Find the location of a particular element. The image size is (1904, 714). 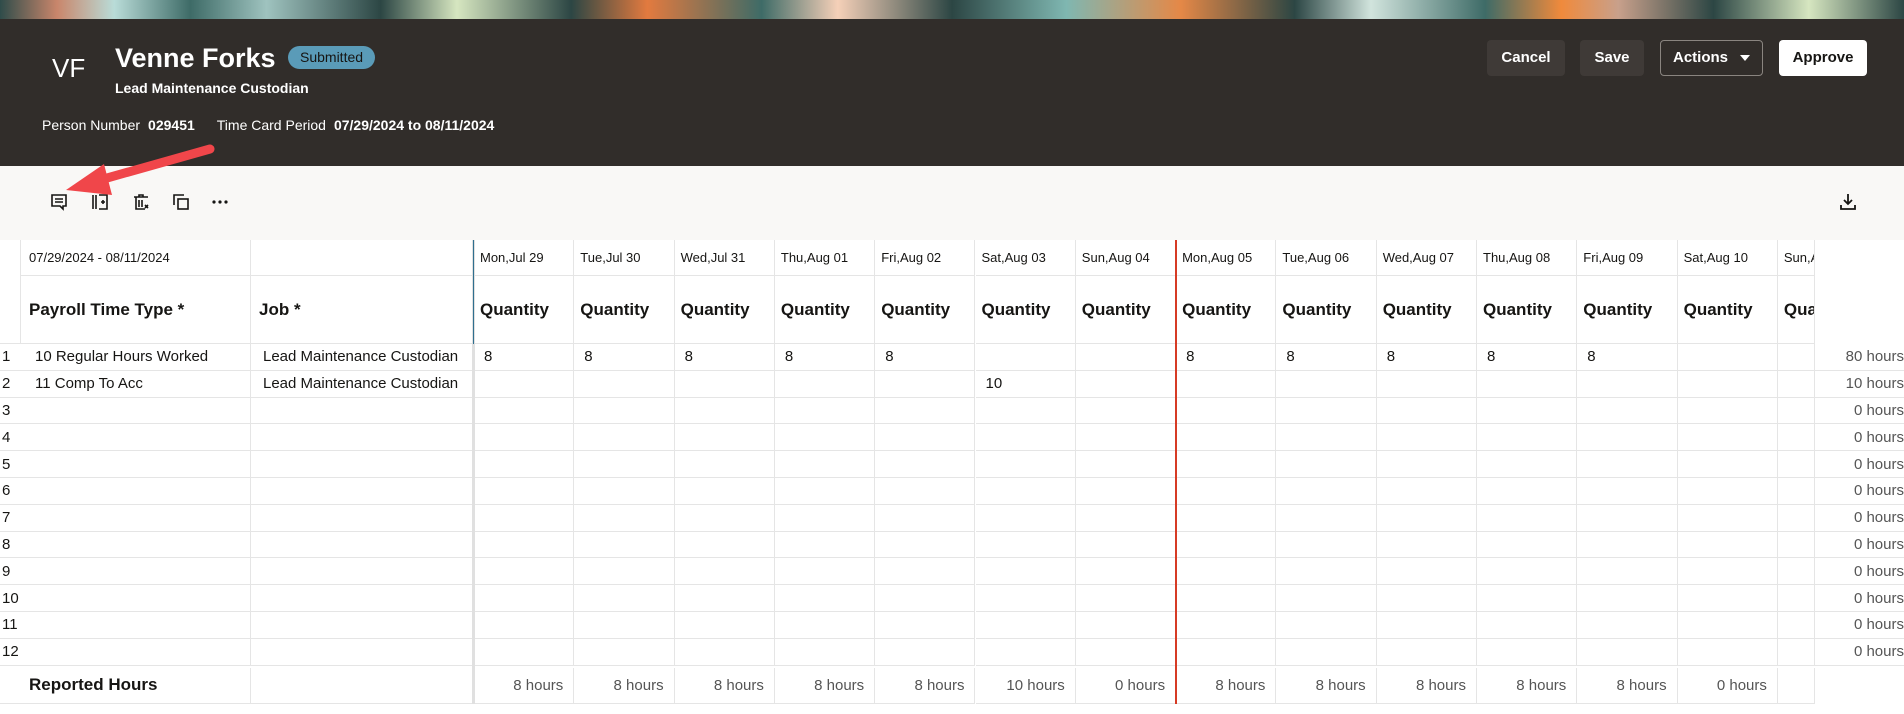

payroll-time-type-cell: 11 Comp To Acc is located at coordinates (136, 384).